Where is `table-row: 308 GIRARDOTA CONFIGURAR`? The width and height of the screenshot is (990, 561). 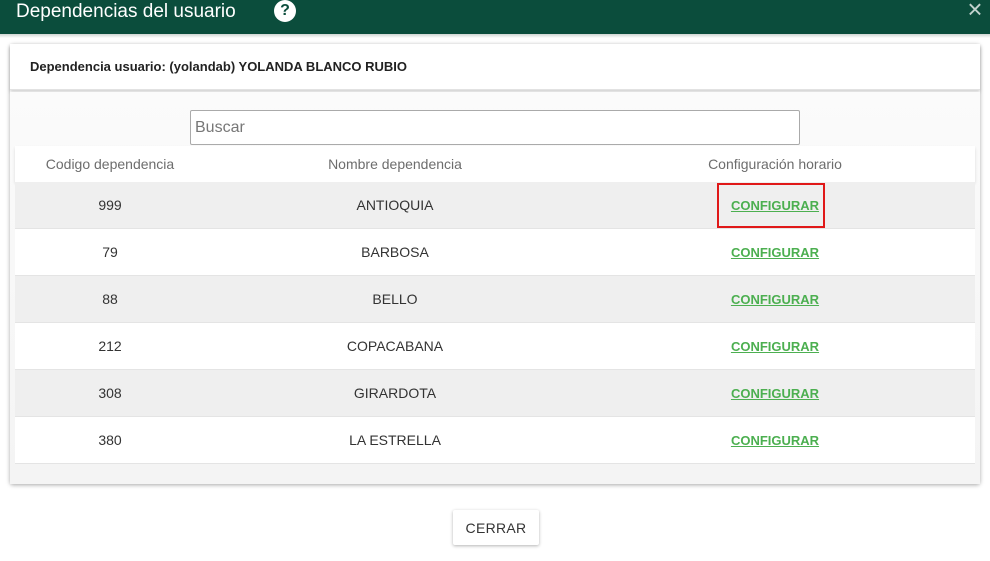 table-row: 308 GIRARDOTA CONFIGURAR is located at coordinates (495, 393).